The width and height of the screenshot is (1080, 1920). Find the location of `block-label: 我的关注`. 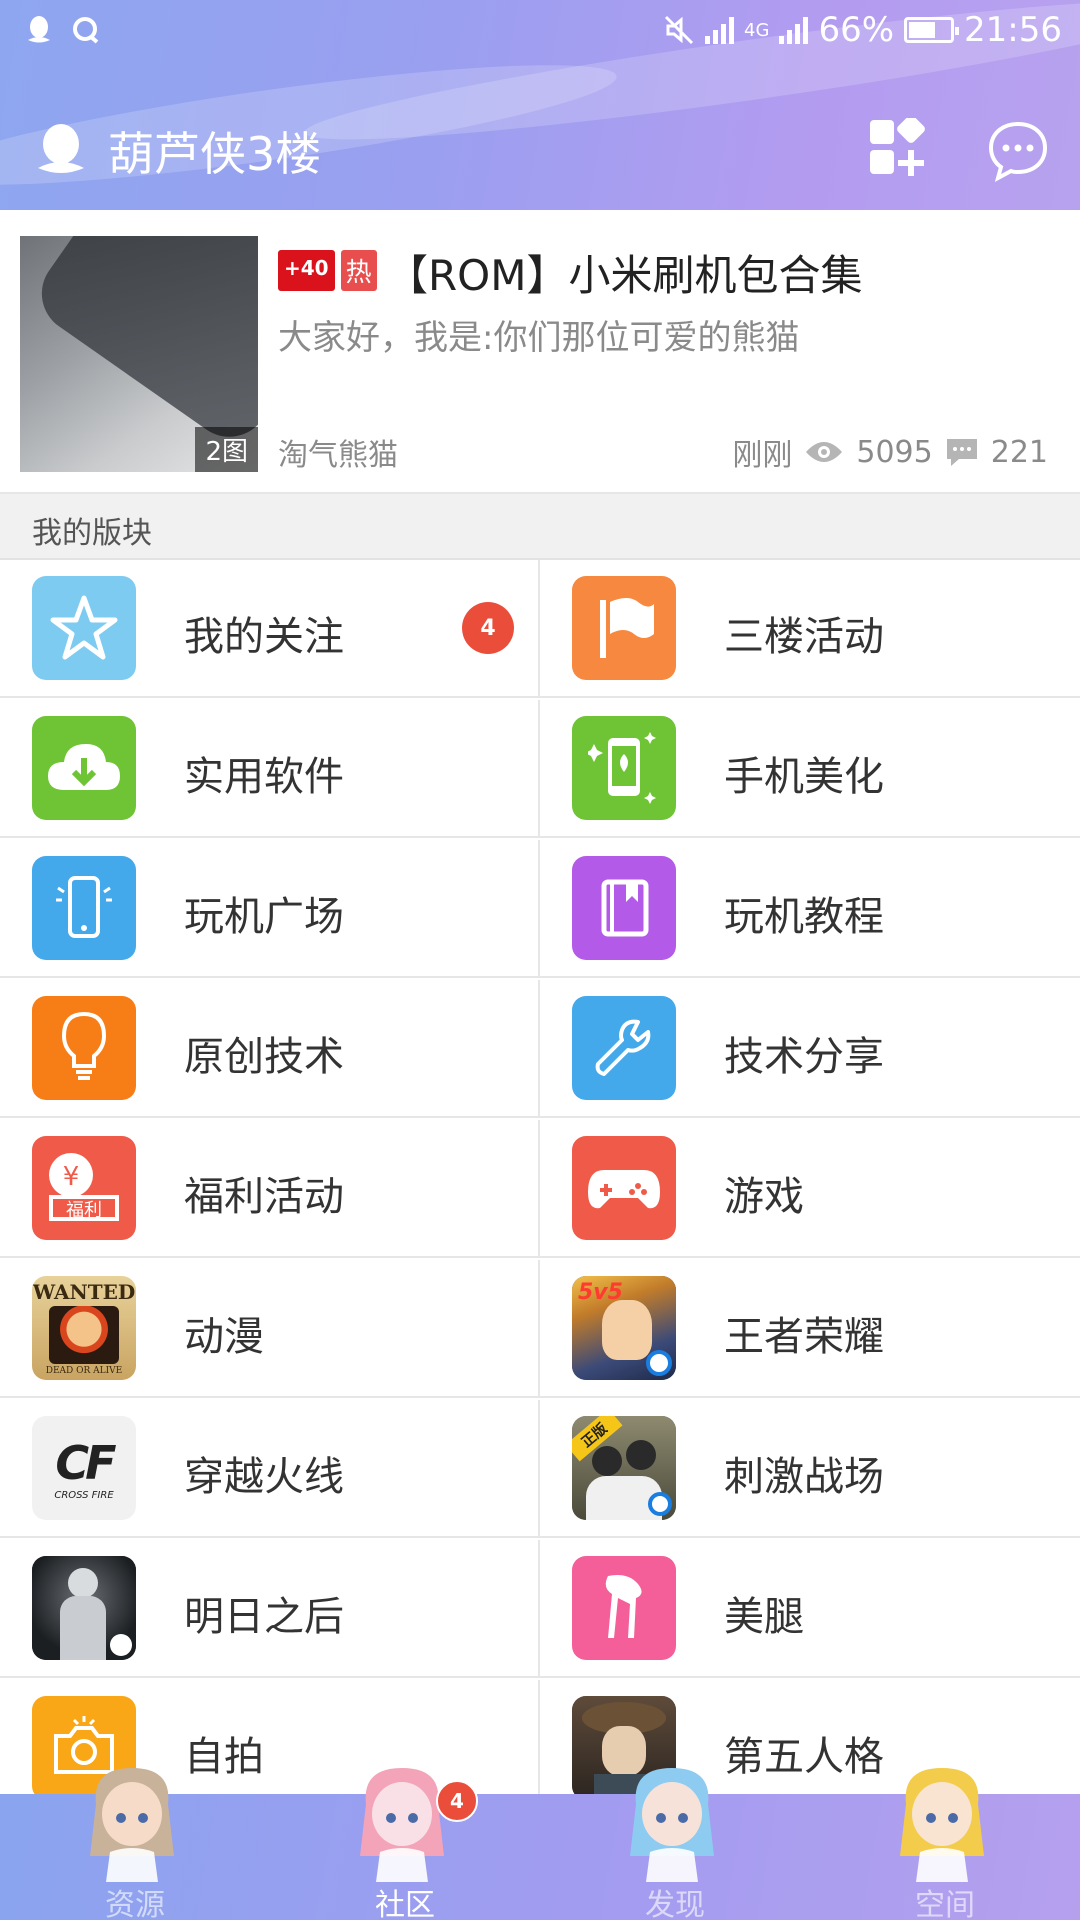

block-label: 我的关注 is located at coordinates (264, 637).